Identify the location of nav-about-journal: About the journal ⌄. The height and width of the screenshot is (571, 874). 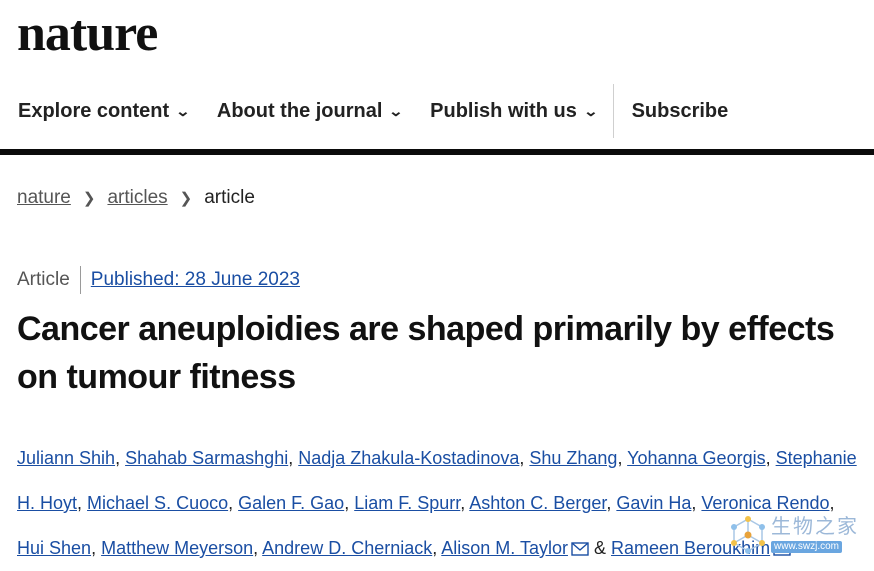
(305, 111).